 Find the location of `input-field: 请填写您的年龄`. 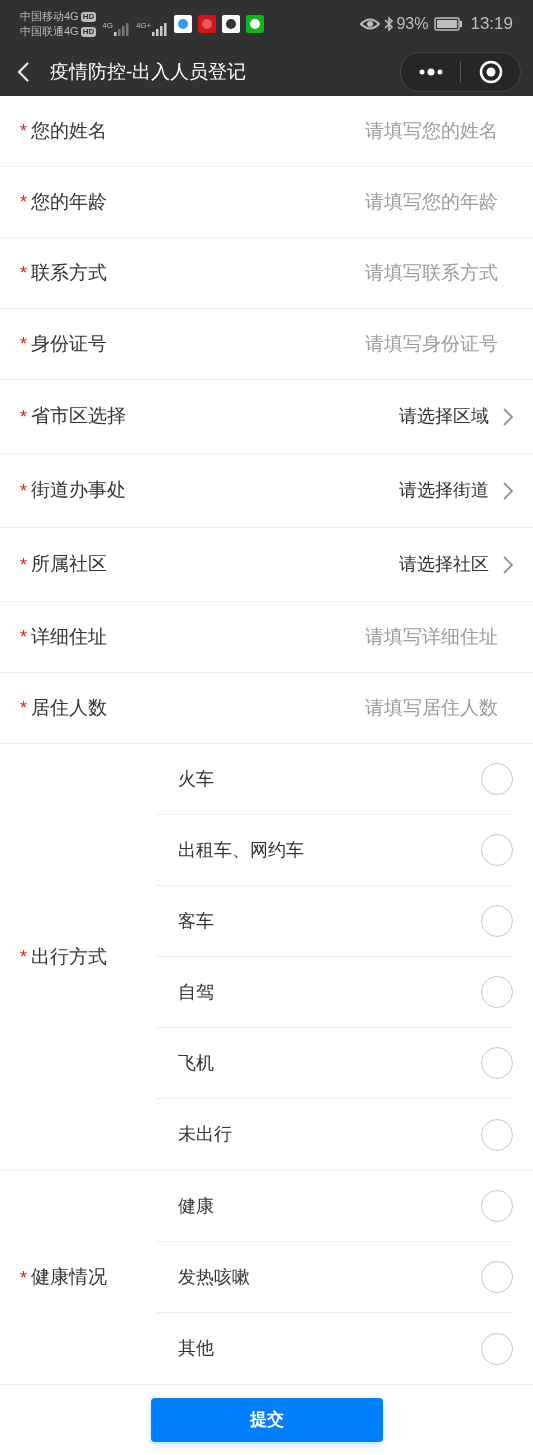

input-field: 请填写您的年龄 is located at coordinates (318, 202).